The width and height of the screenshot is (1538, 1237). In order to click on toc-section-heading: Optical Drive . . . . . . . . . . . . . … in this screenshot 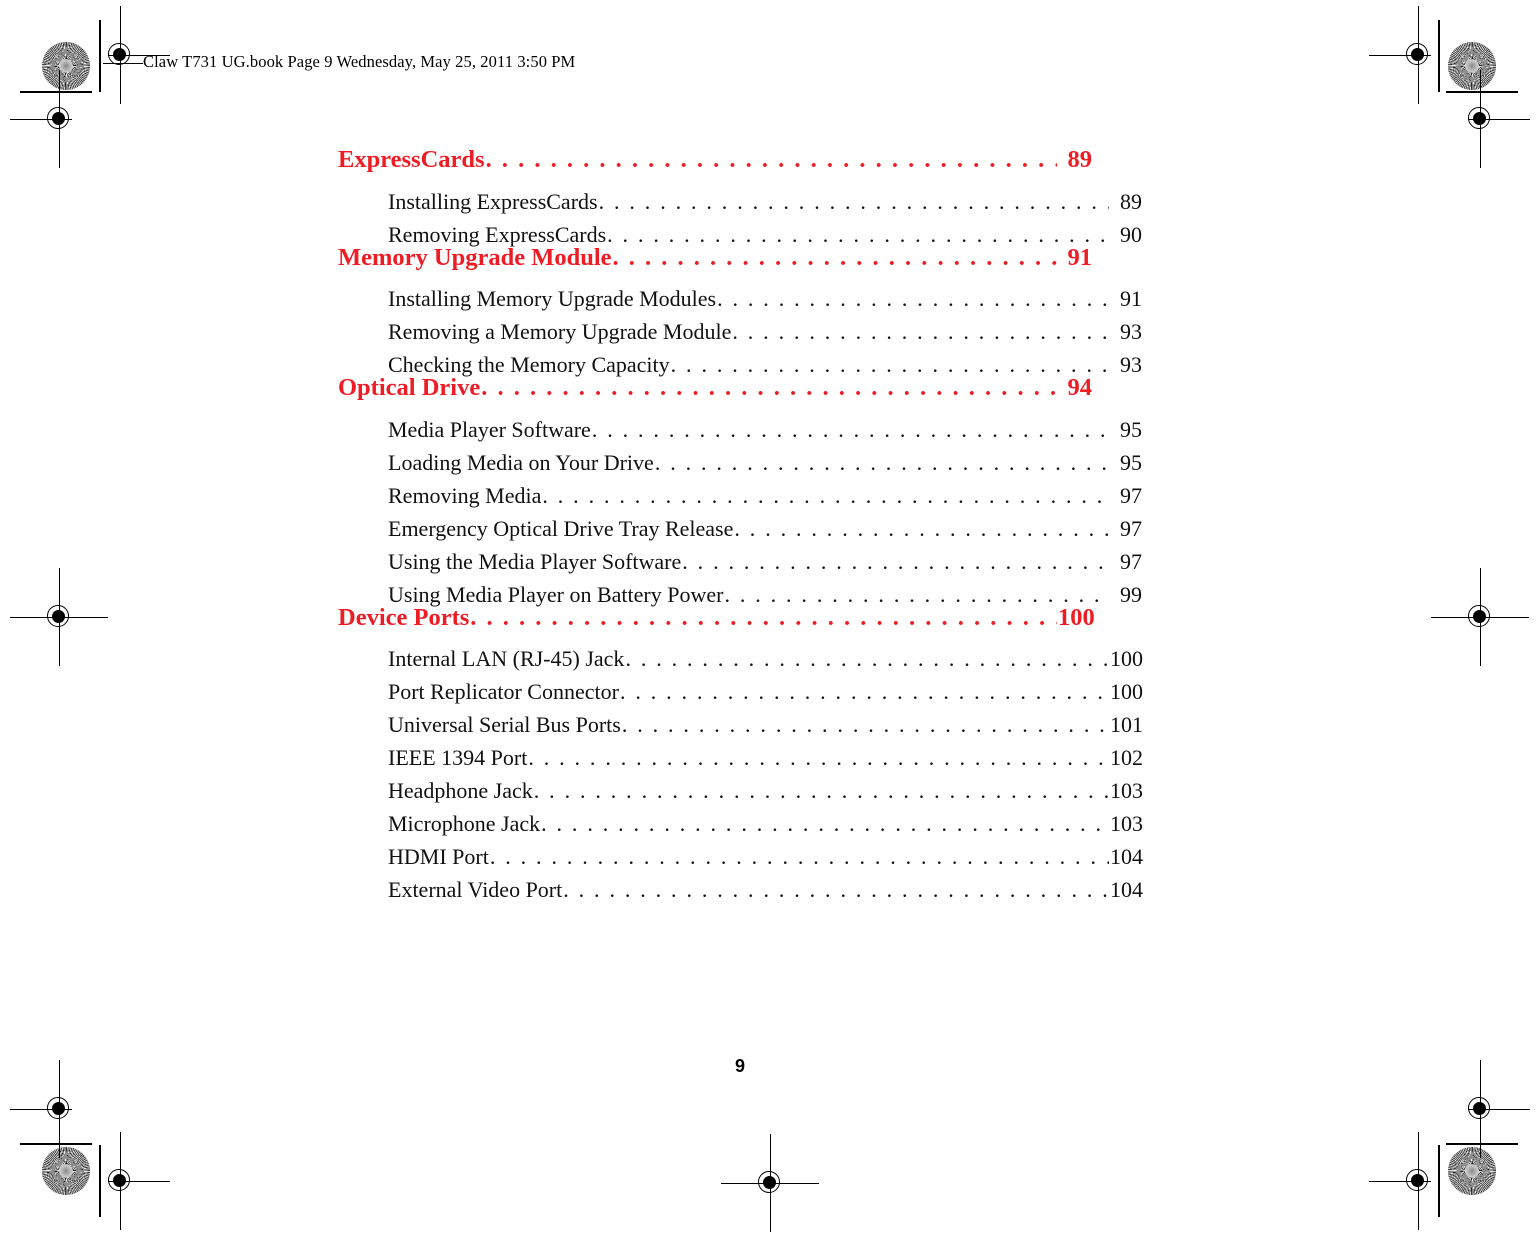, I will do `click(715, 387)`.